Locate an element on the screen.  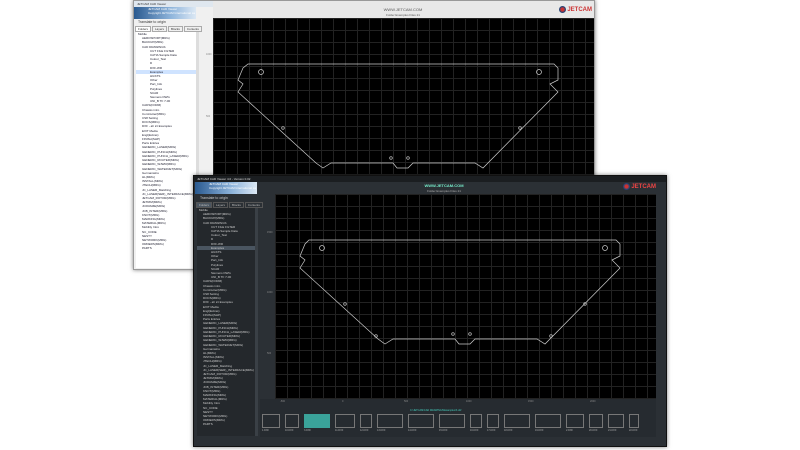
thumbnail-label: 11.DXF is located at coordinates (339, 430).